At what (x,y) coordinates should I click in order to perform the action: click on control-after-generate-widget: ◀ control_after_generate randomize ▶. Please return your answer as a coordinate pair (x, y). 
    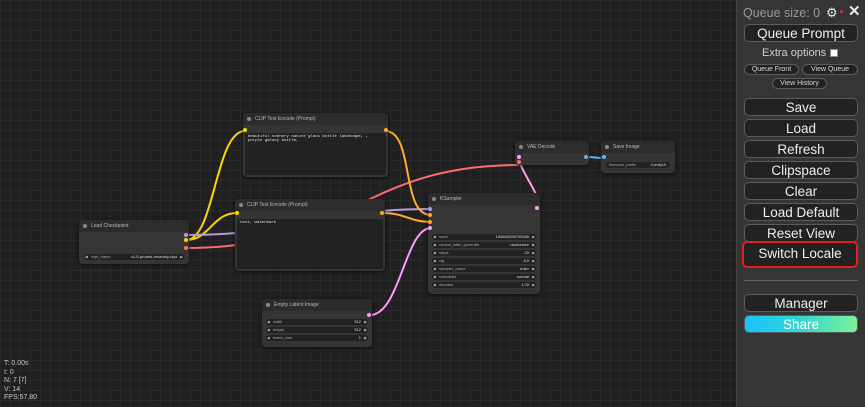
    Looking at the image, I should click on (484, 245).